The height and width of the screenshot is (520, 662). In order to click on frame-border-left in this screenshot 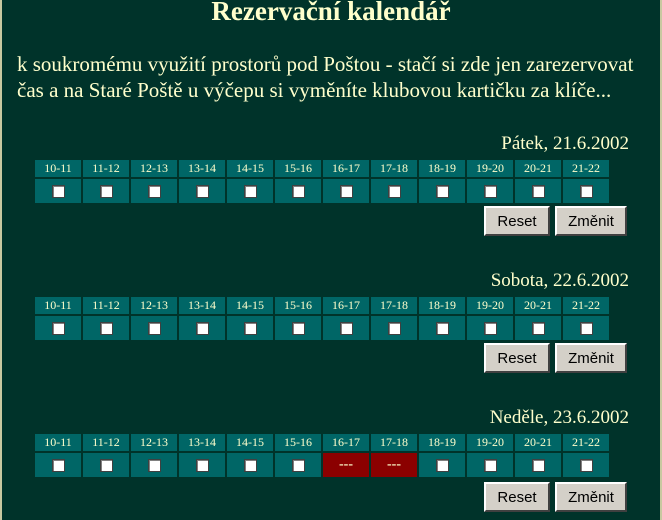, I will do `click(1, 260)`.